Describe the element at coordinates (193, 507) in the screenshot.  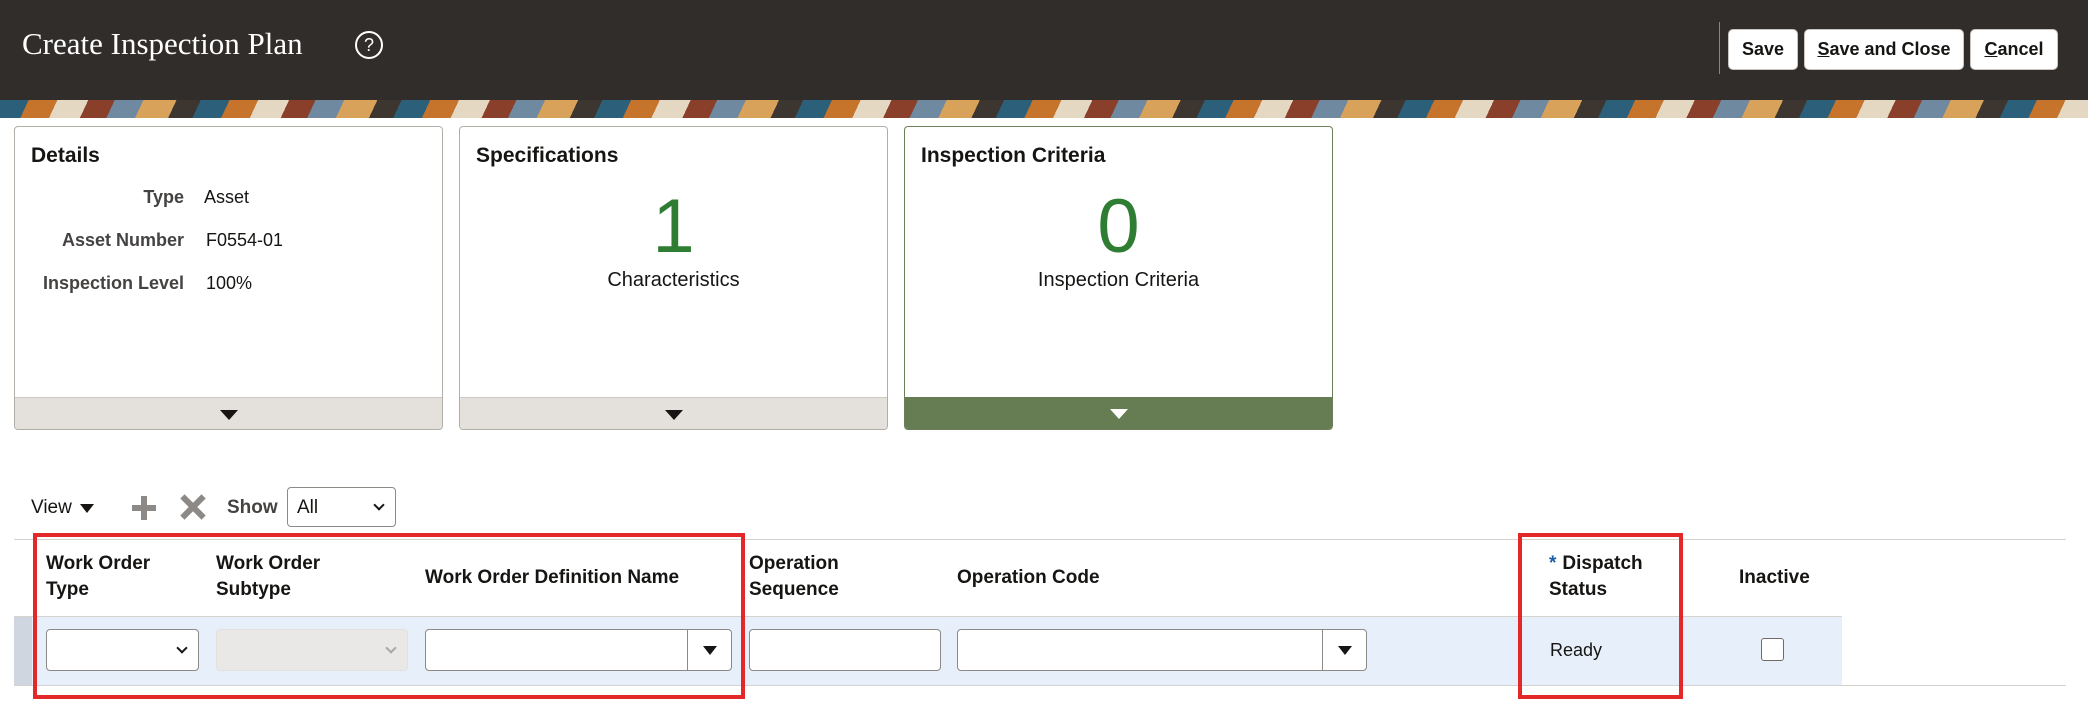
I see `delete-row-icon` at that location.